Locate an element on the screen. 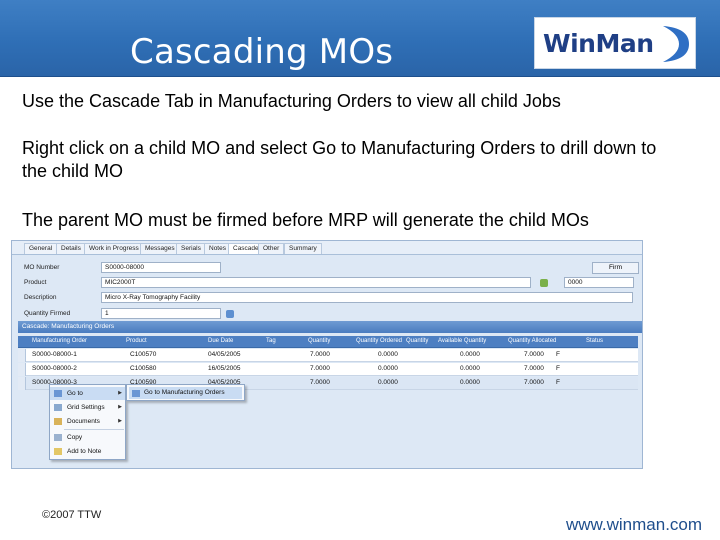  cell-due-date: 16/05/2005 is located at coordinates (224, 368).